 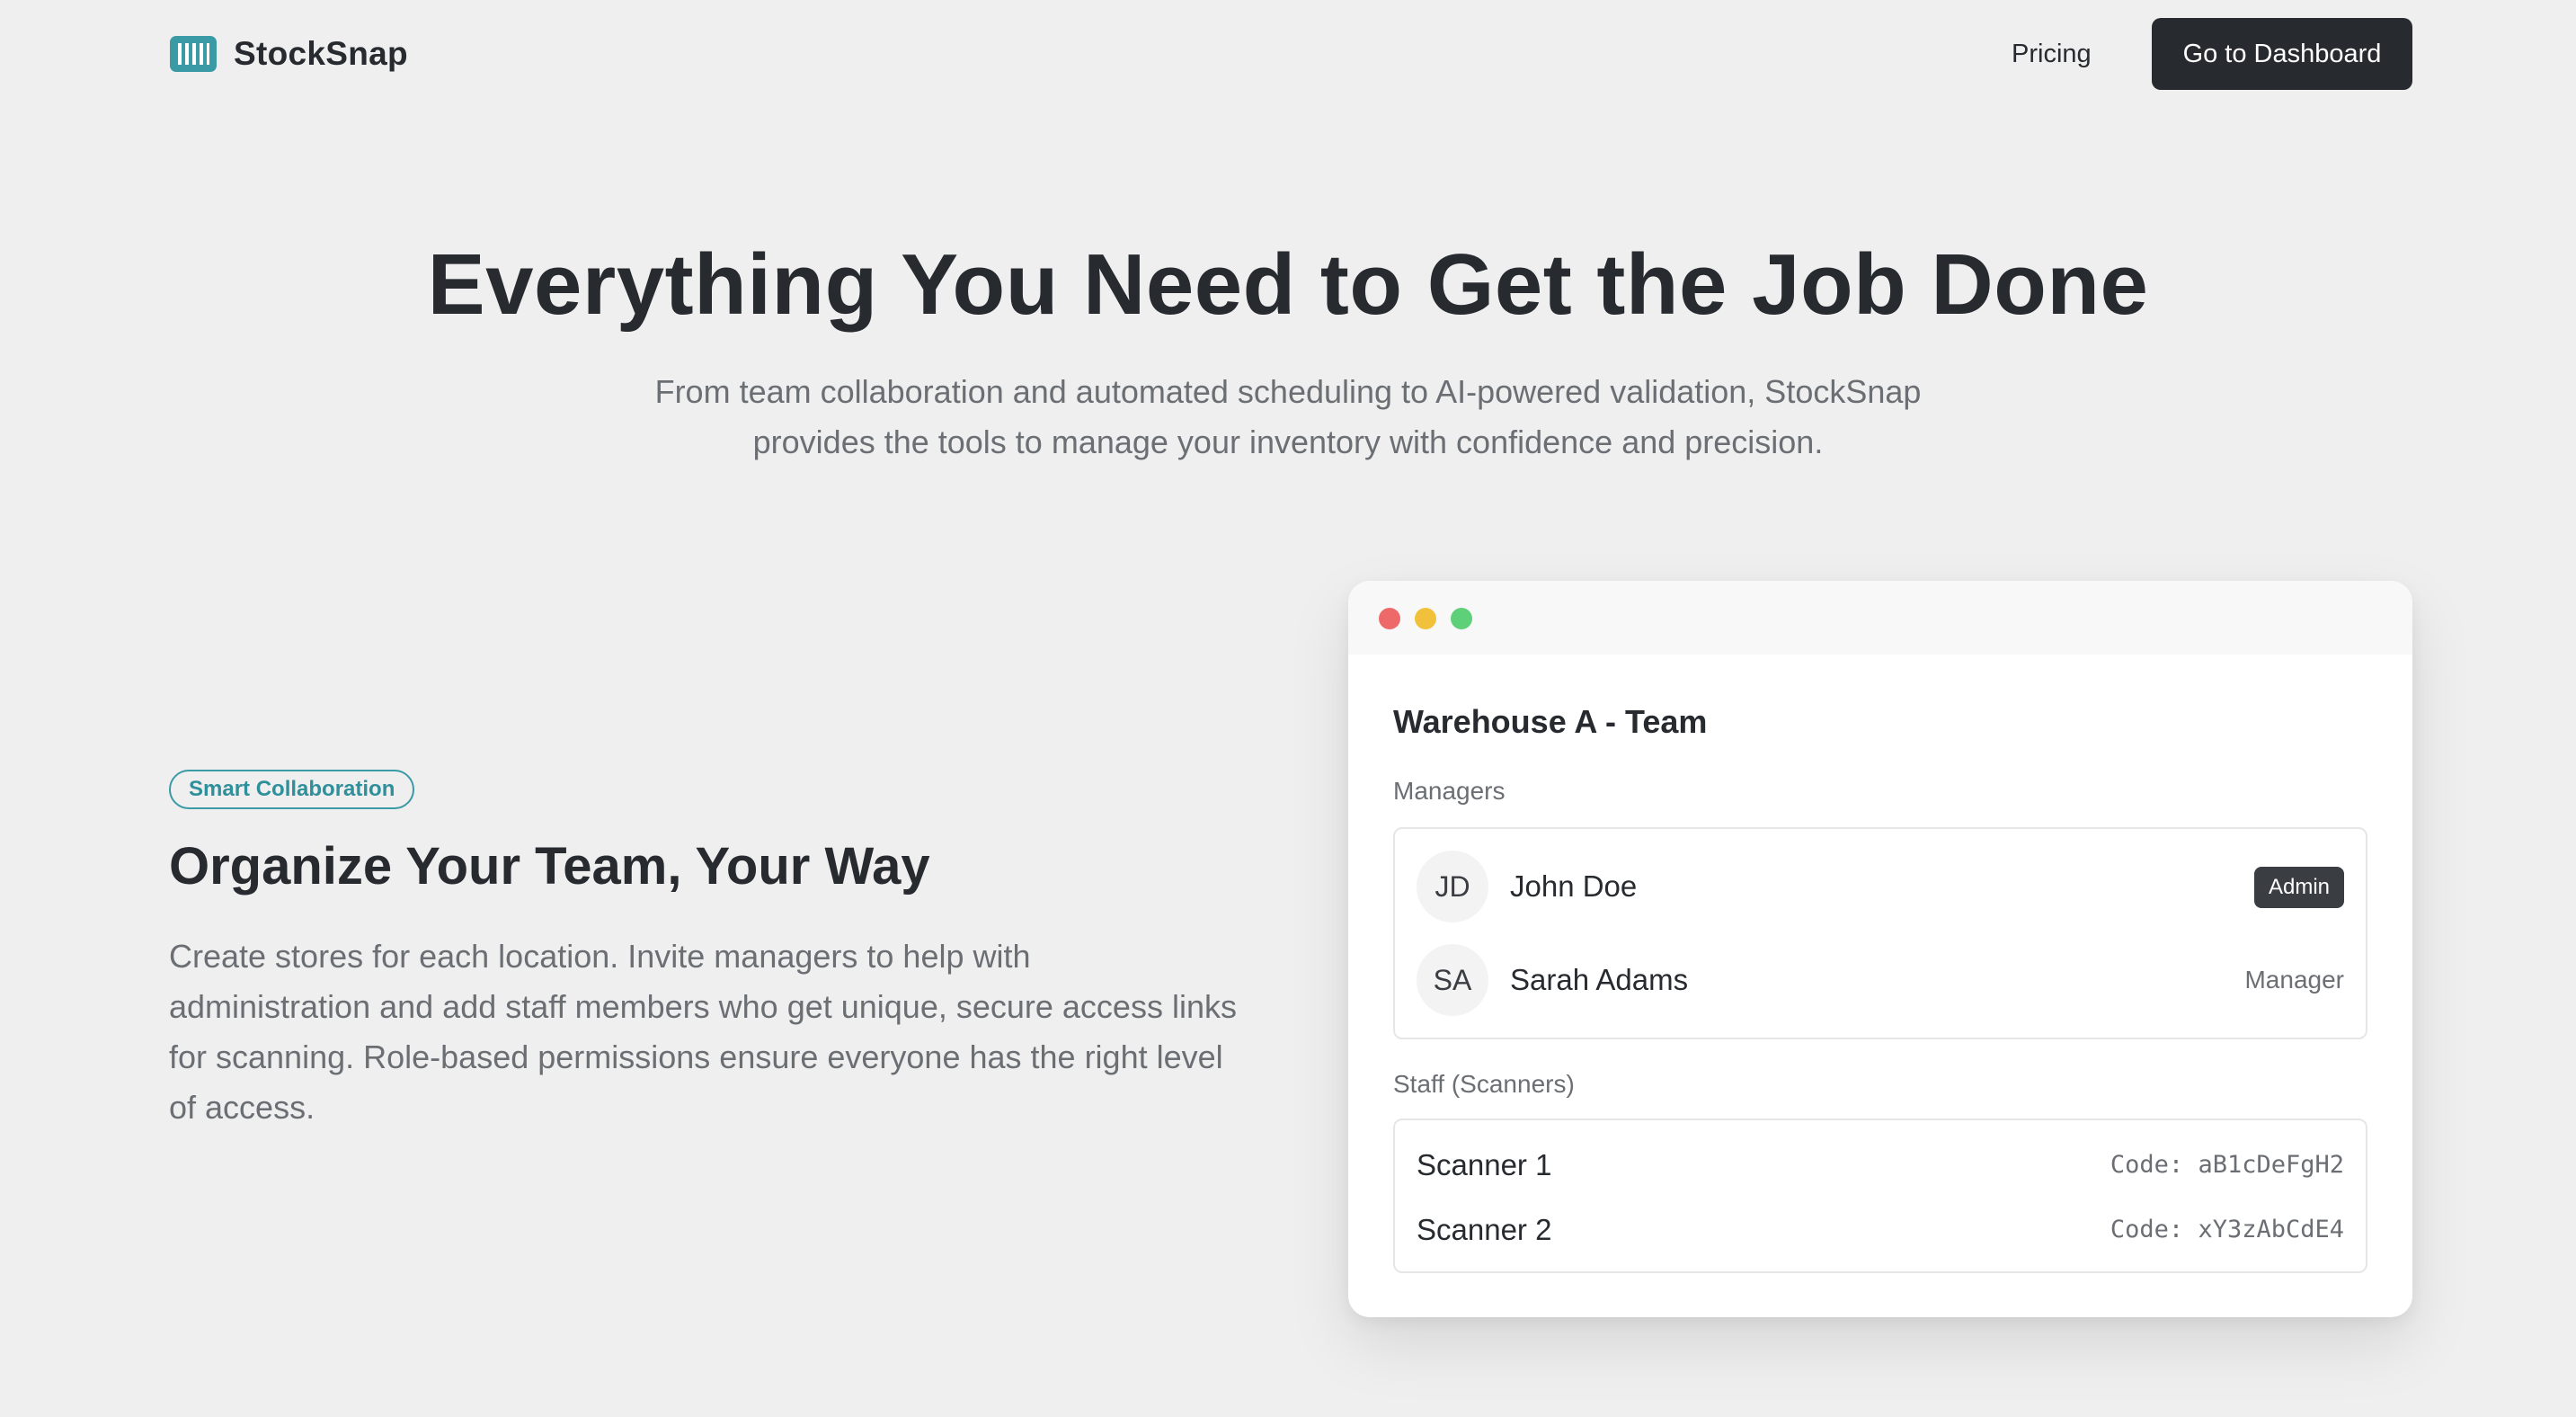 I want to click on window-minimize-dot-icon, so click(x=1425, y=619).